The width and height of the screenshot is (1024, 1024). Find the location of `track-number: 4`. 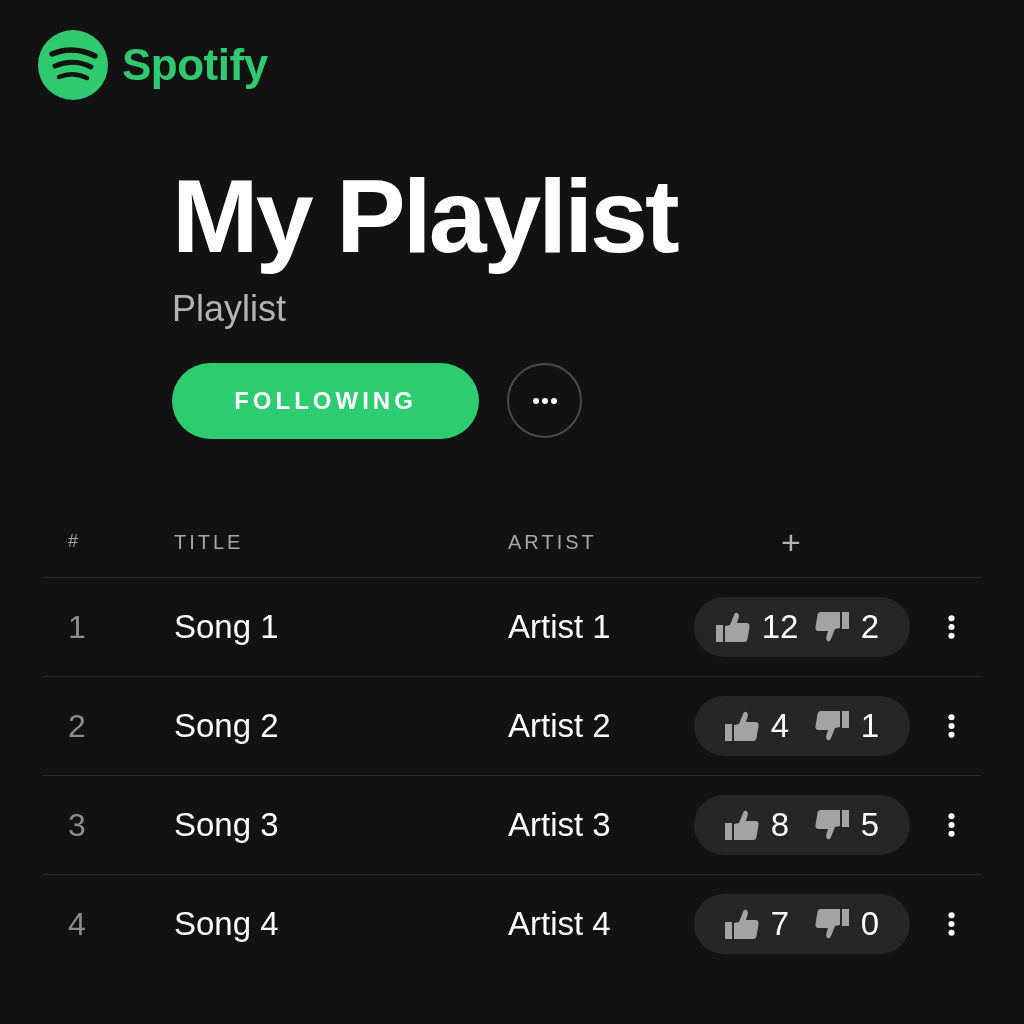

track-number: 4 is located at coordinates (77, 924).